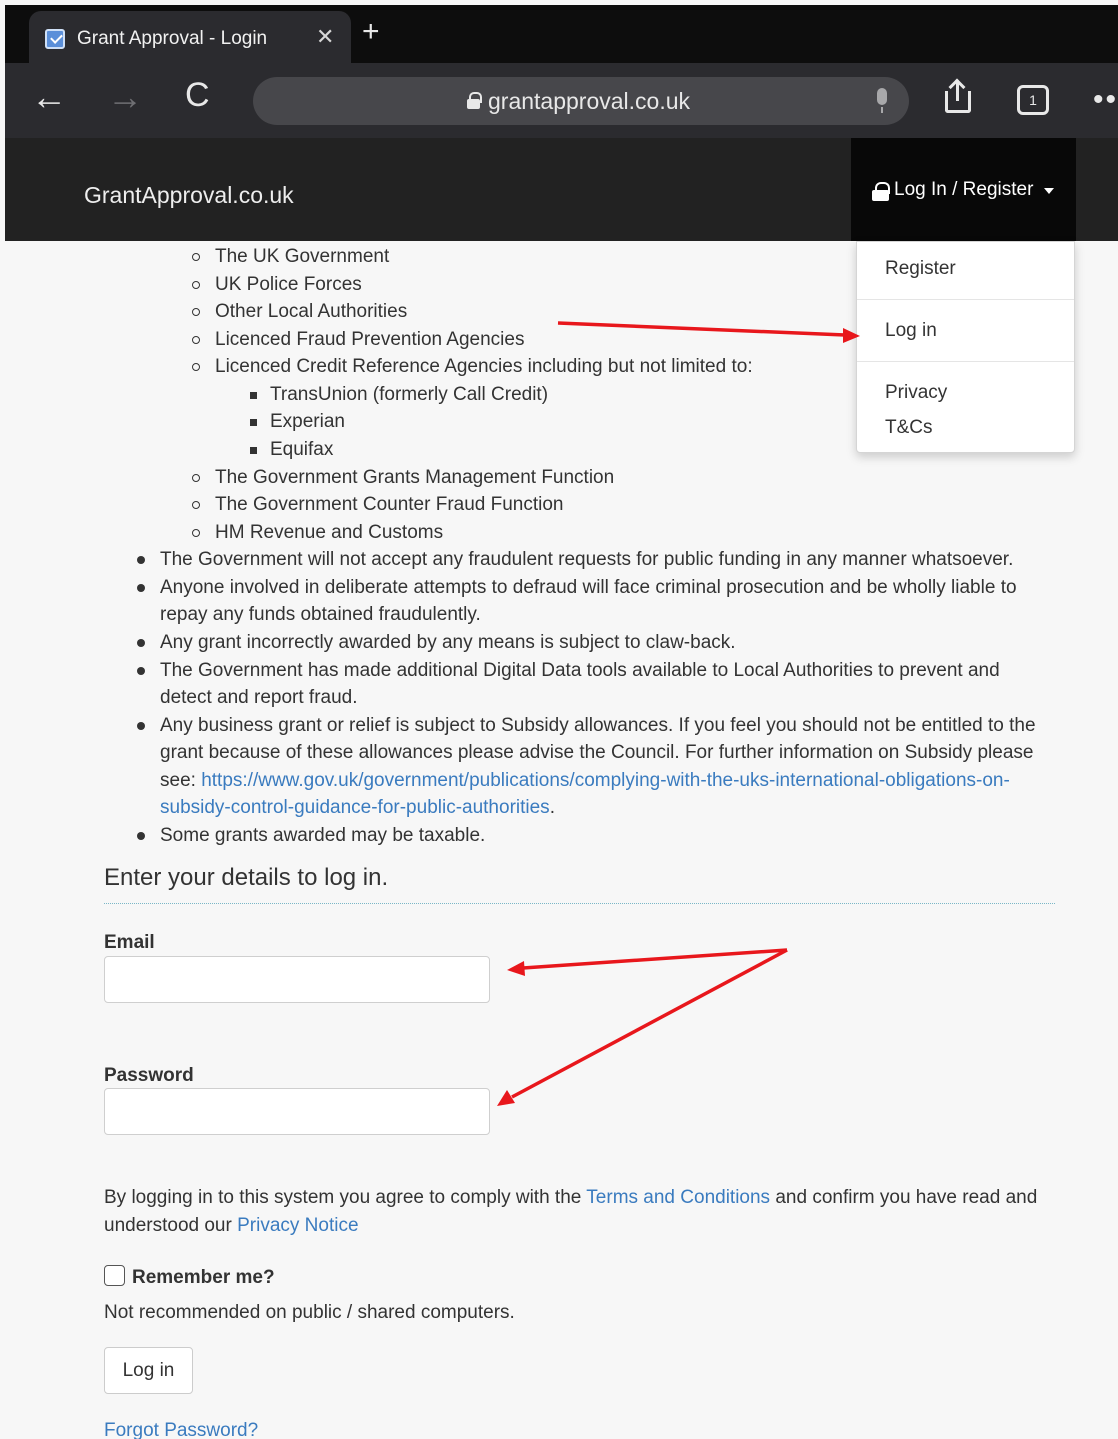 Image resolution: width=1118 pixels, height=1439 pixels. What do you see at coordinates (171, 1225) in the screenshot?
I see `agreement-text-part: understood our` at bounding box center [171, 1225].